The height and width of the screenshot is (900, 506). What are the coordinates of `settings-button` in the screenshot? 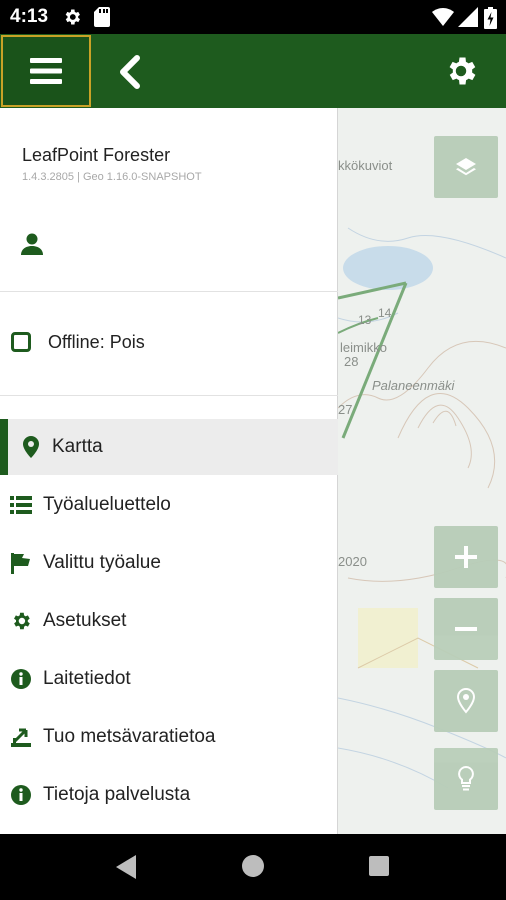 It's located at (461, 71).